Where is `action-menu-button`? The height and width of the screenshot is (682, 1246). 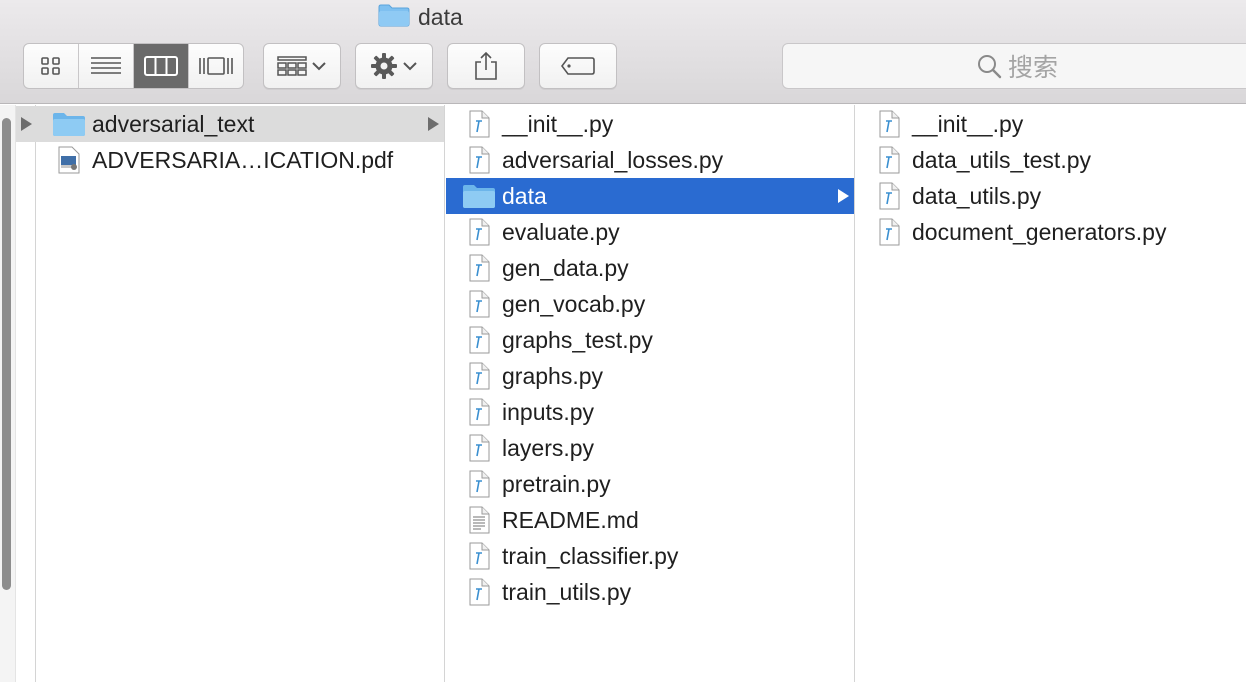
action-menu-button is located at coordinates (394, 66).